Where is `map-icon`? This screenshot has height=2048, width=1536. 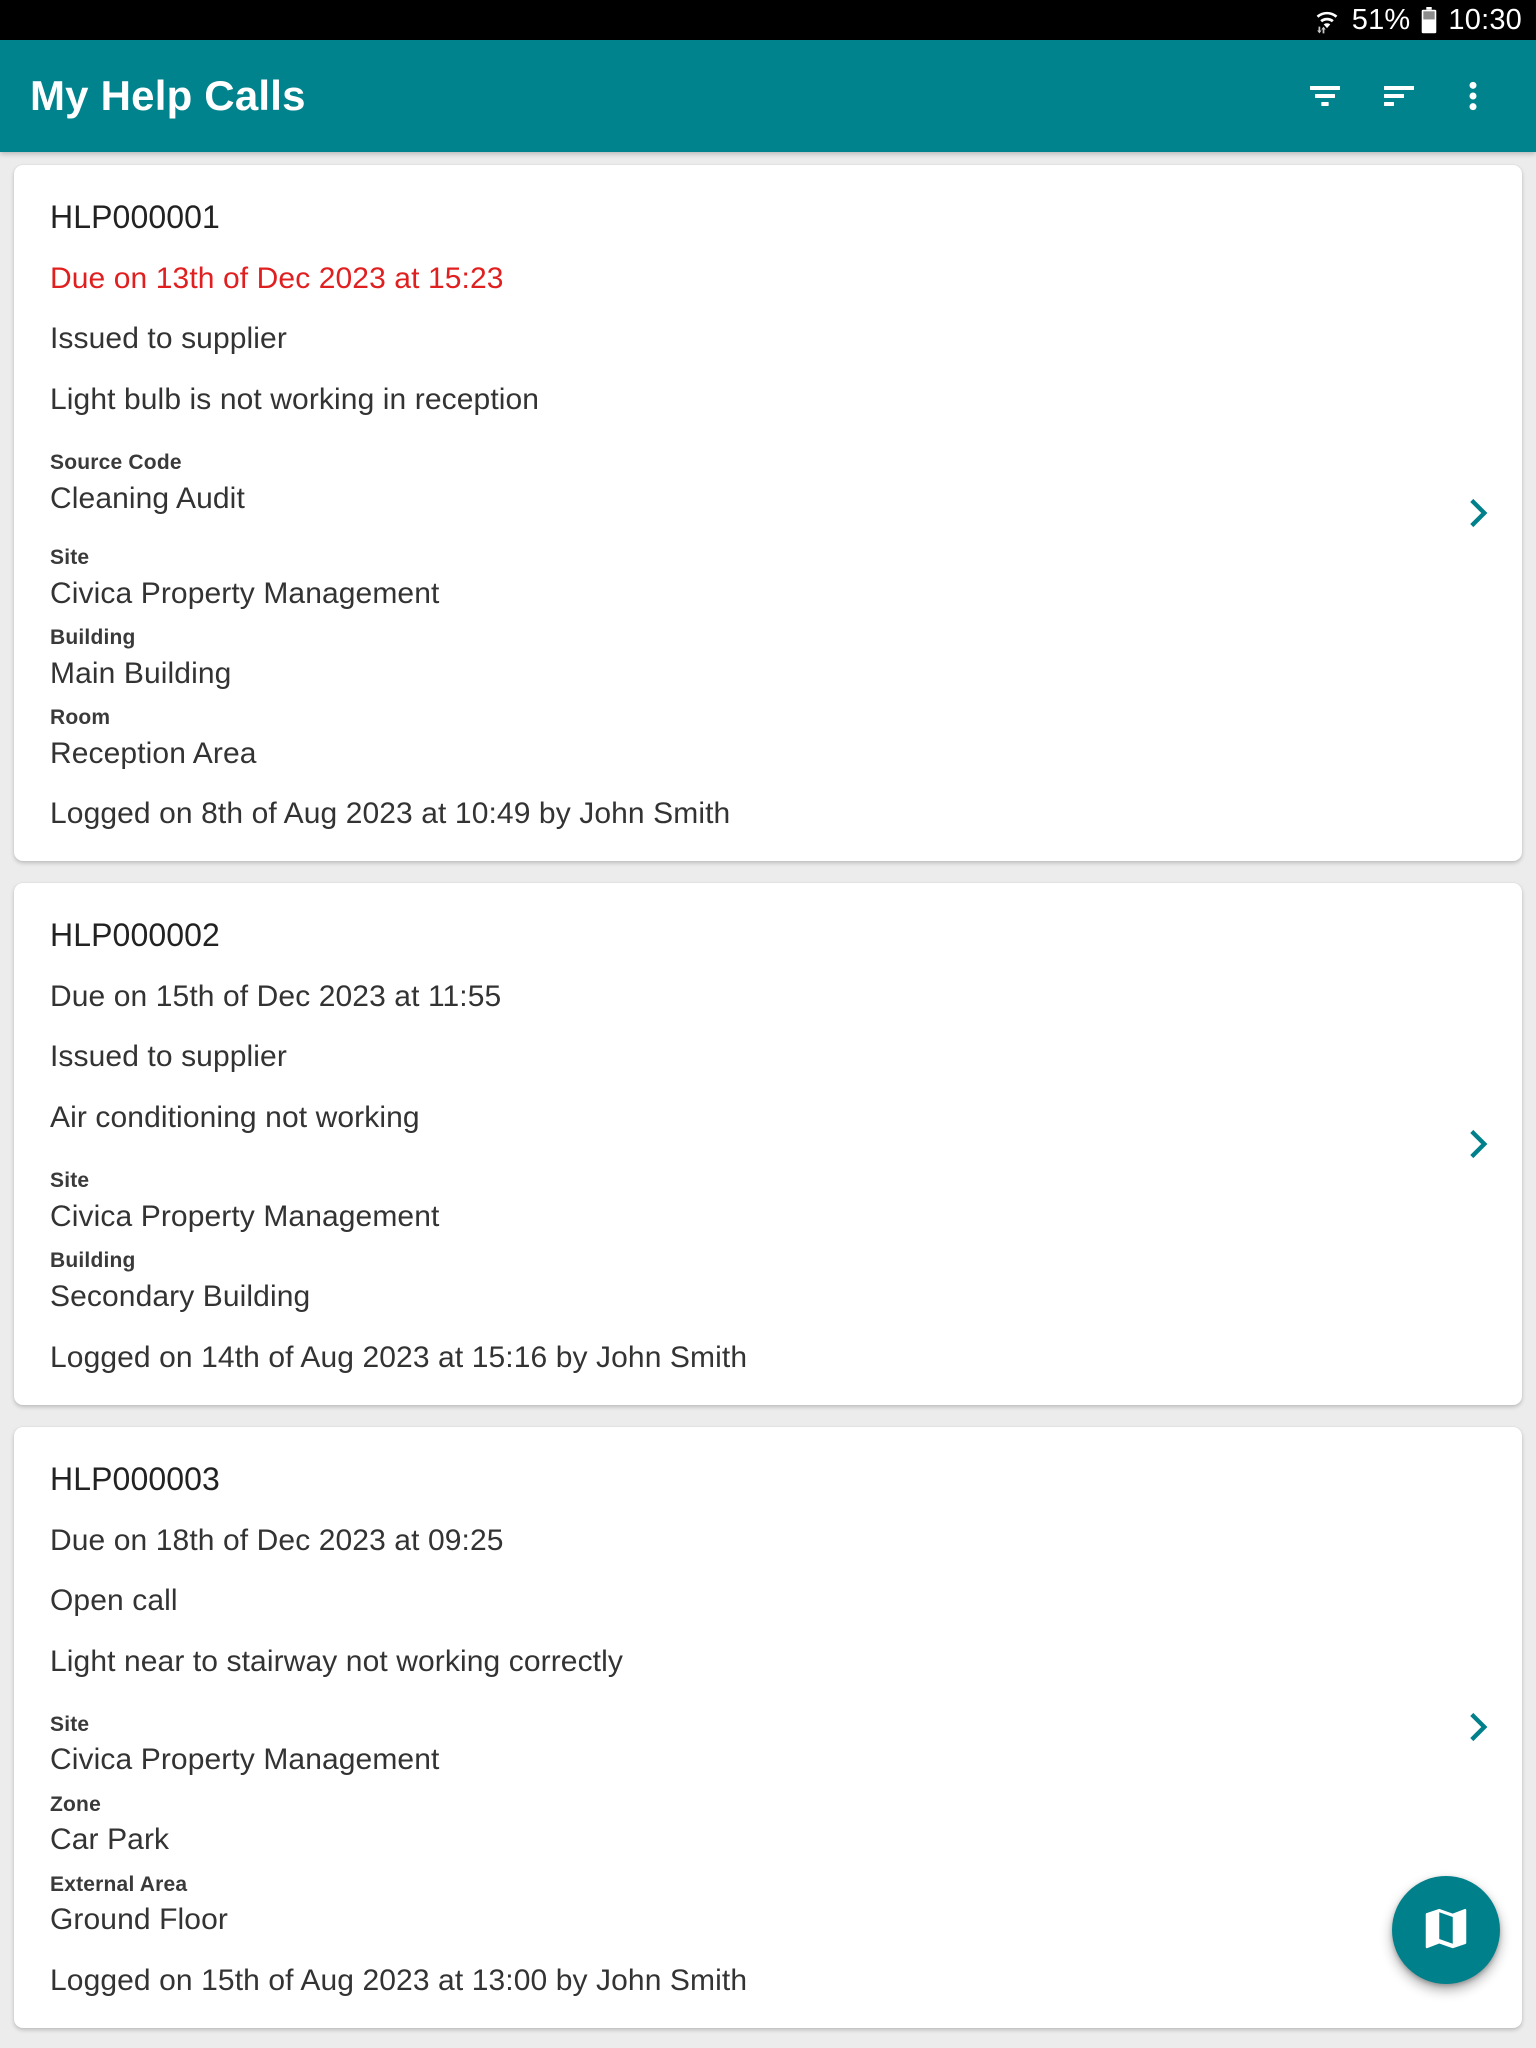
map-icon is located at coordinates (1446, 1930).